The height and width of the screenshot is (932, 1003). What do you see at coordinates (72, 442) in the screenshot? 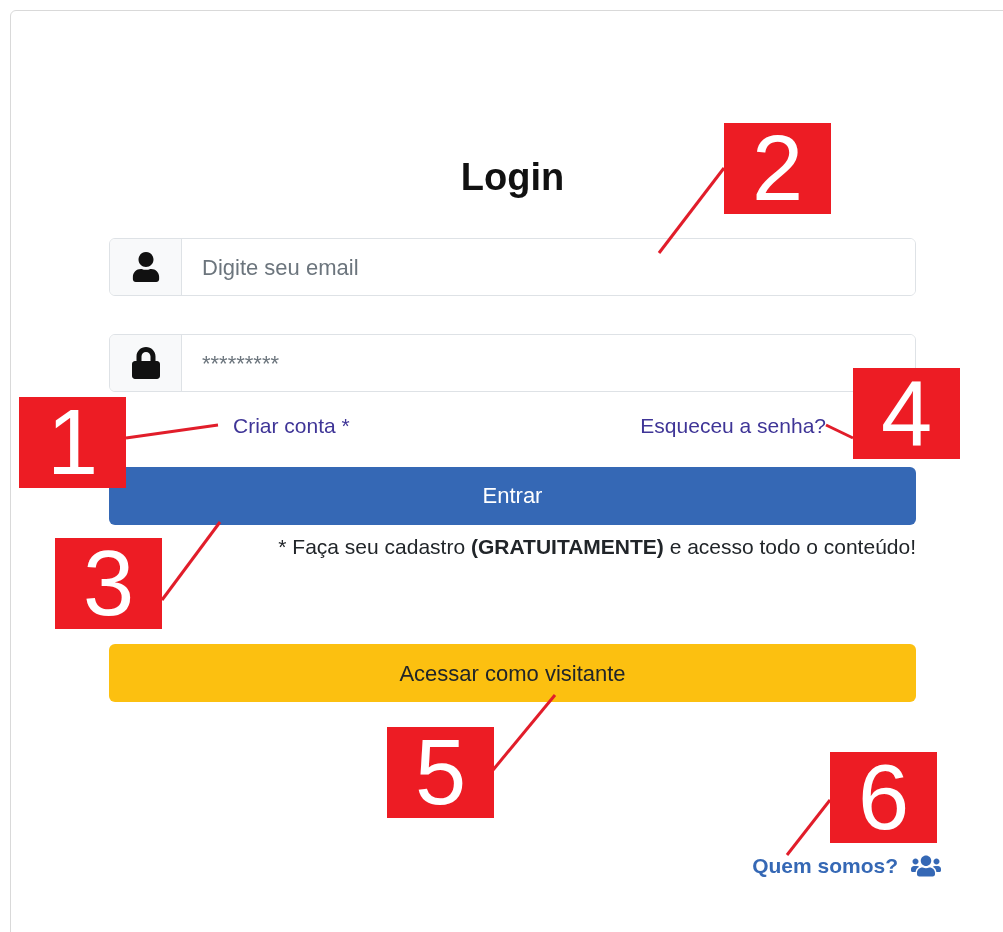
I see `callout-number: 1` at bounding box center [72, 442].